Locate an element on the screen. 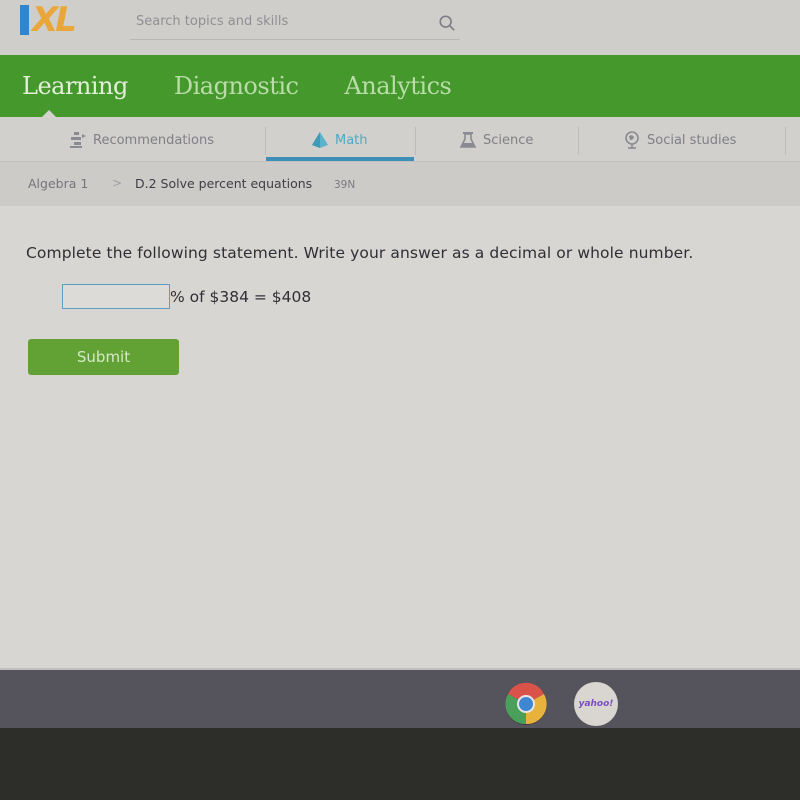 The height and width of the screenshot is (800, 800). yahoo-label: yahoo! is located at coordinates (596, 704).